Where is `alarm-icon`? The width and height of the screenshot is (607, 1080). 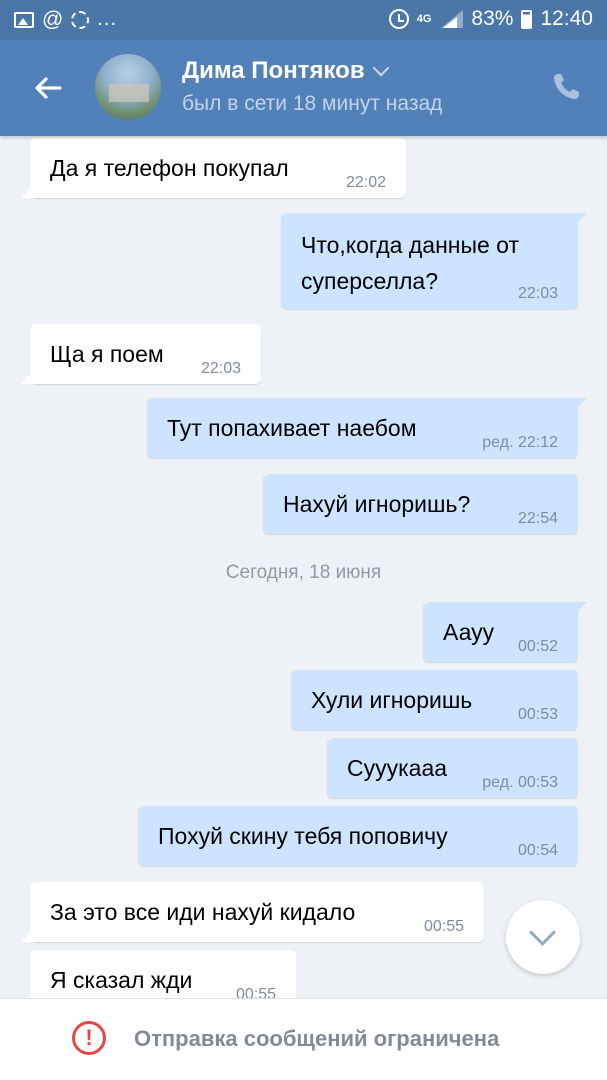
alarm-icon is located at coordinates (398, 19).